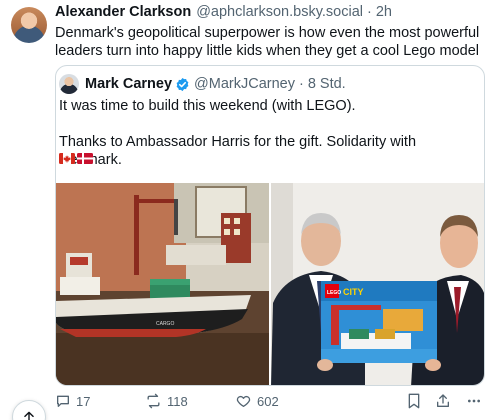  Describe the element at coordinates (29, 415) in the screenshot. I see `arrow-up-icon` at that location.